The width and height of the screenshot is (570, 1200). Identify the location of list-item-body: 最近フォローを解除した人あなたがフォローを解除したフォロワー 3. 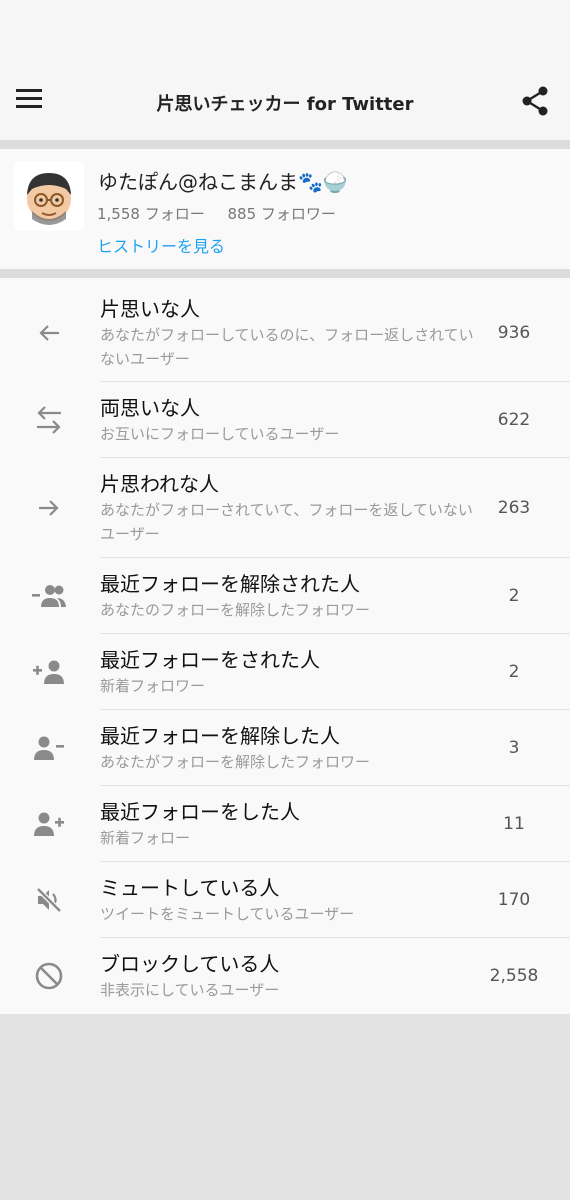
(335, 748).